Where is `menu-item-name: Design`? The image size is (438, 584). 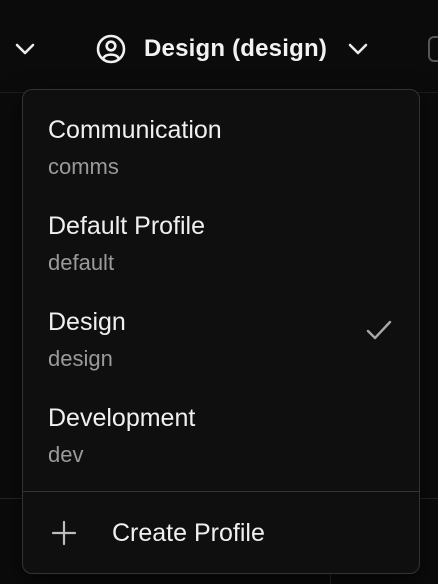 menu-item-name: Design is located at coordinates (87, 322).